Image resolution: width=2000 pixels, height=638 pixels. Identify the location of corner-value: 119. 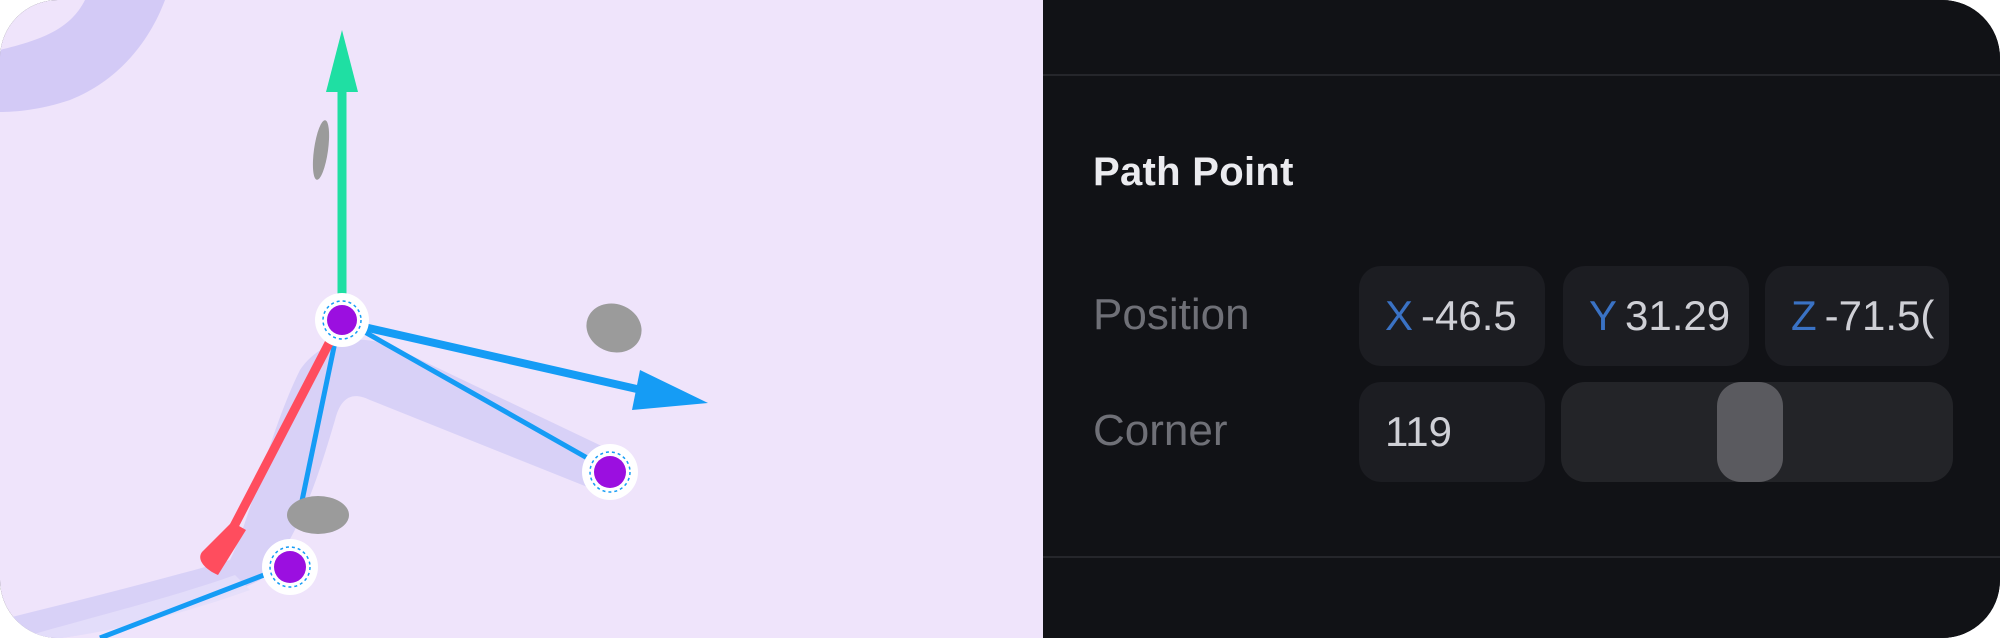
(1418, 431).